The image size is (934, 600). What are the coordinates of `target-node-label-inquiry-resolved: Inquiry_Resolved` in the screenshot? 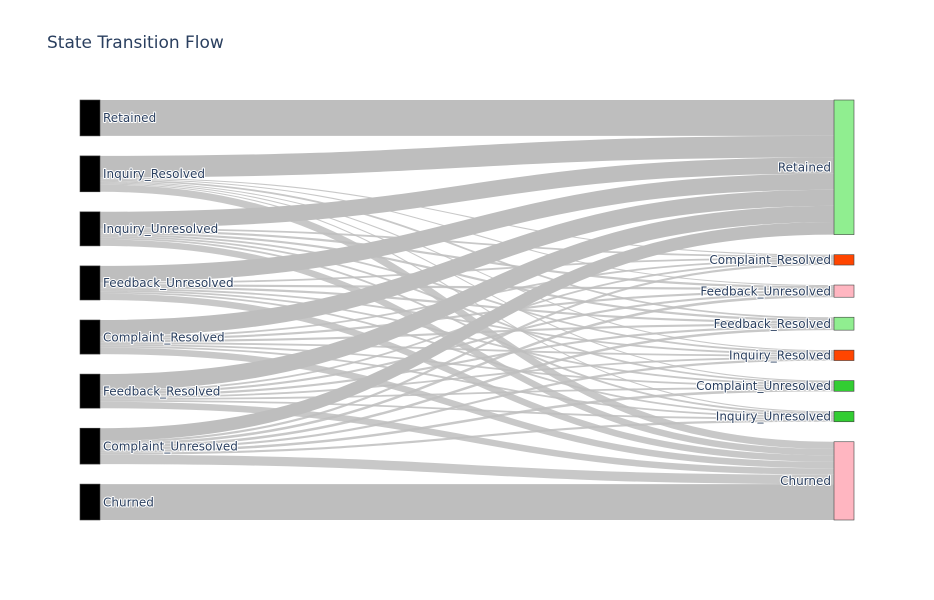 It's located at (780, 356).